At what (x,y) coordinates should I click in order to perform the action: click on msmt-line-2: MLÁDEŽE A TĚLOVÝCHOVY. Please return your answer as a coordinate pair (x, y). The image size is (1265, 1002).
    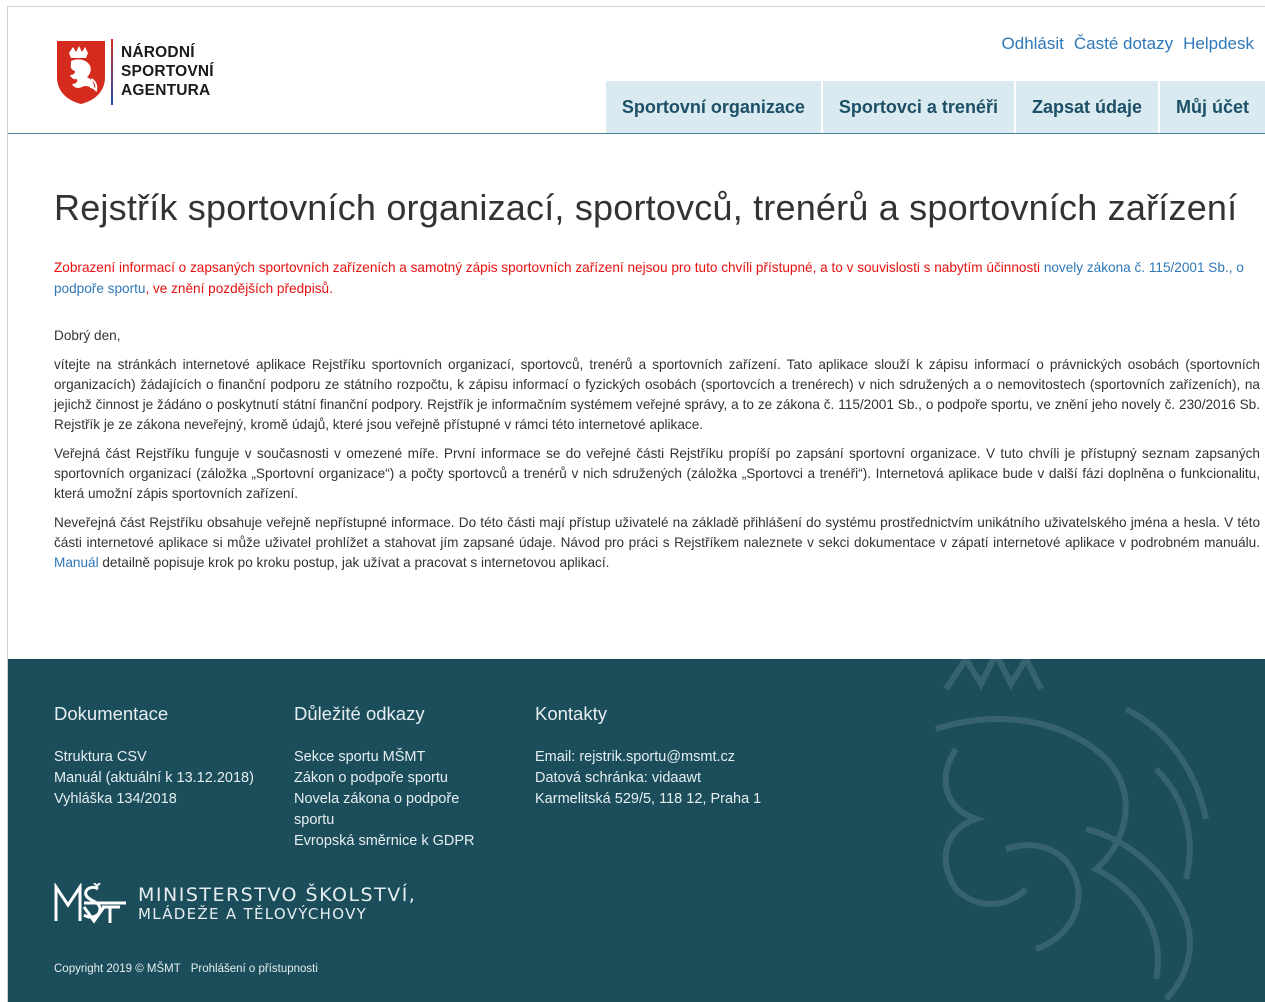
    Looking at the image, I should click on (253, 914).